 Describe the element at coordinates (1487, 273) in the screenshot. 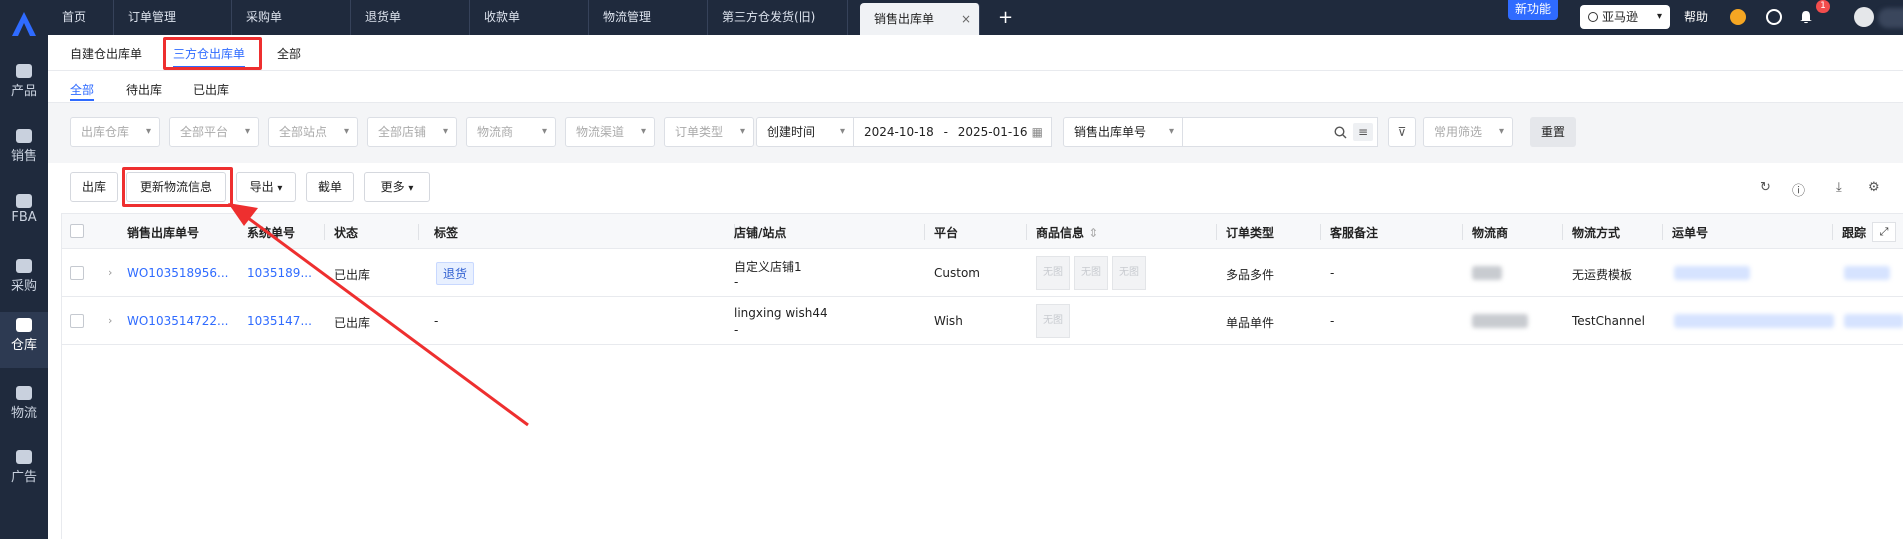

I see `carrier-blurred` at that location.